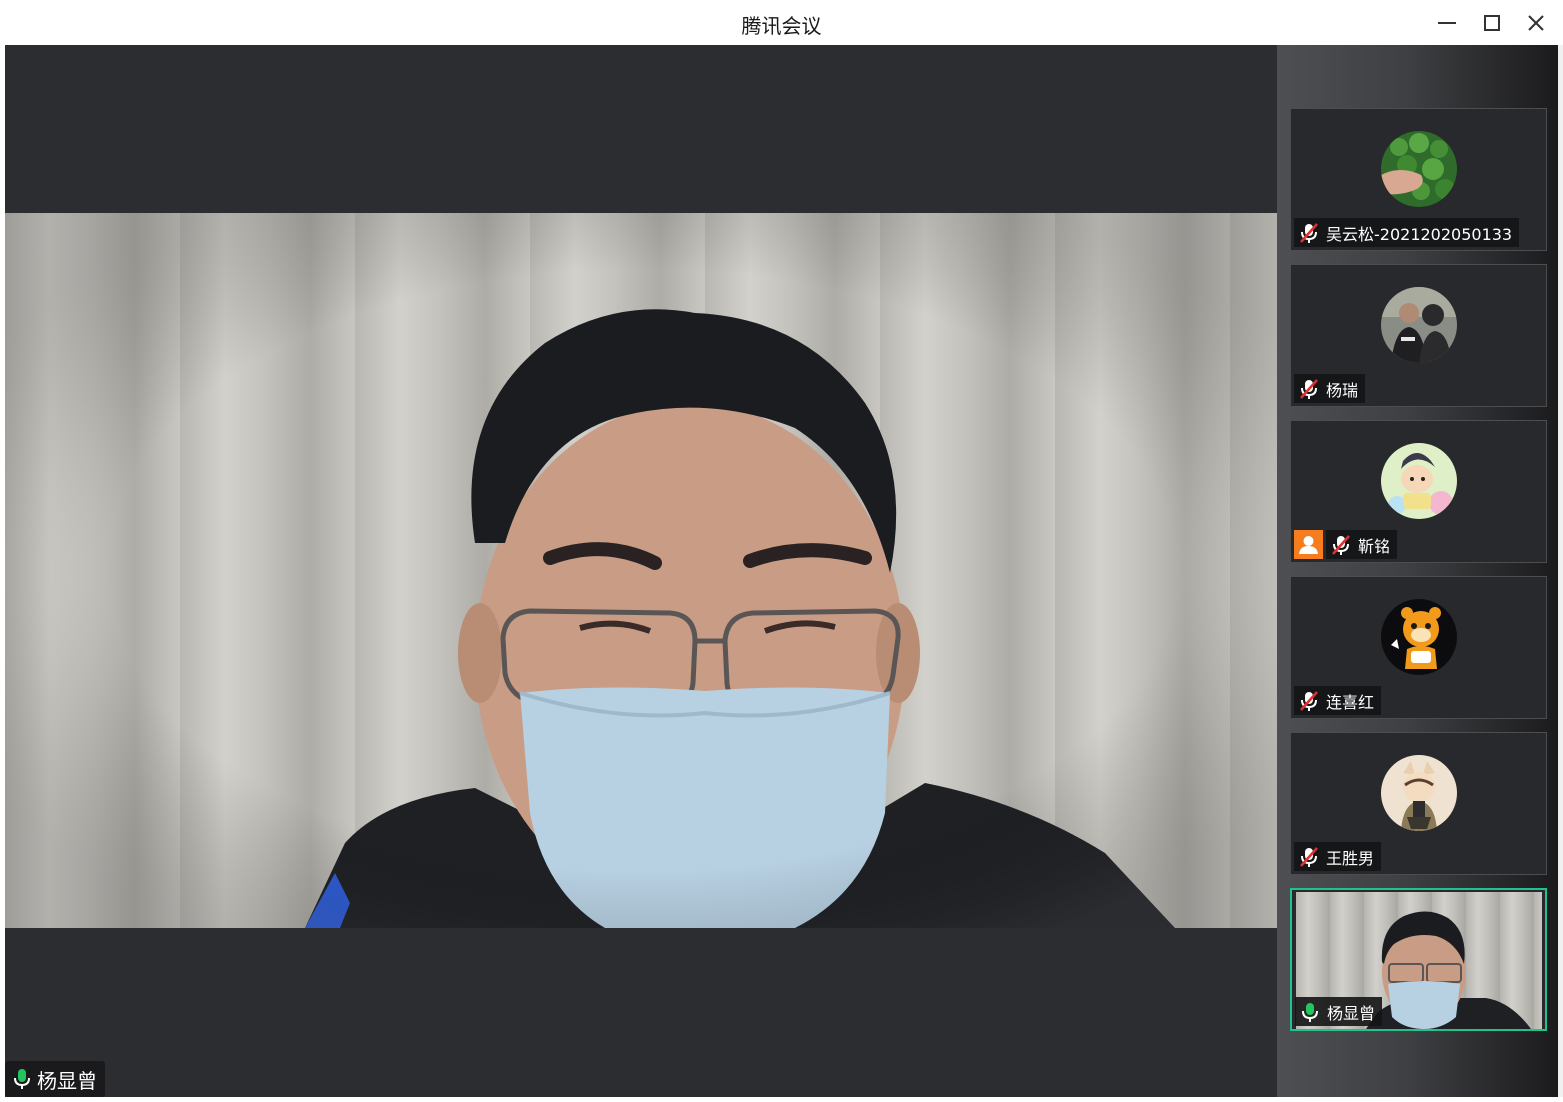 The height and width of the screenshot is (1102, 1563). Describe the element at coordinates (1374, 546) in the screenshot. I see `participant-name: 靳铭` at that location.